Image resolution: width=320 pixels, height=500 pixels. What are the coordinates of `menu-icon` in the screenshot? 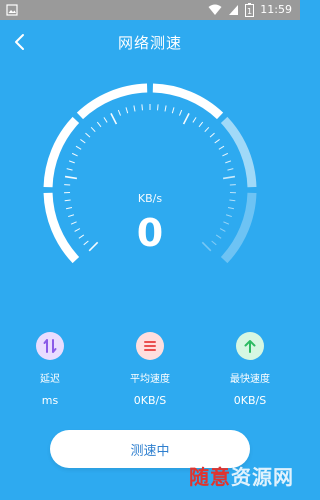 It's located at (150, 346).